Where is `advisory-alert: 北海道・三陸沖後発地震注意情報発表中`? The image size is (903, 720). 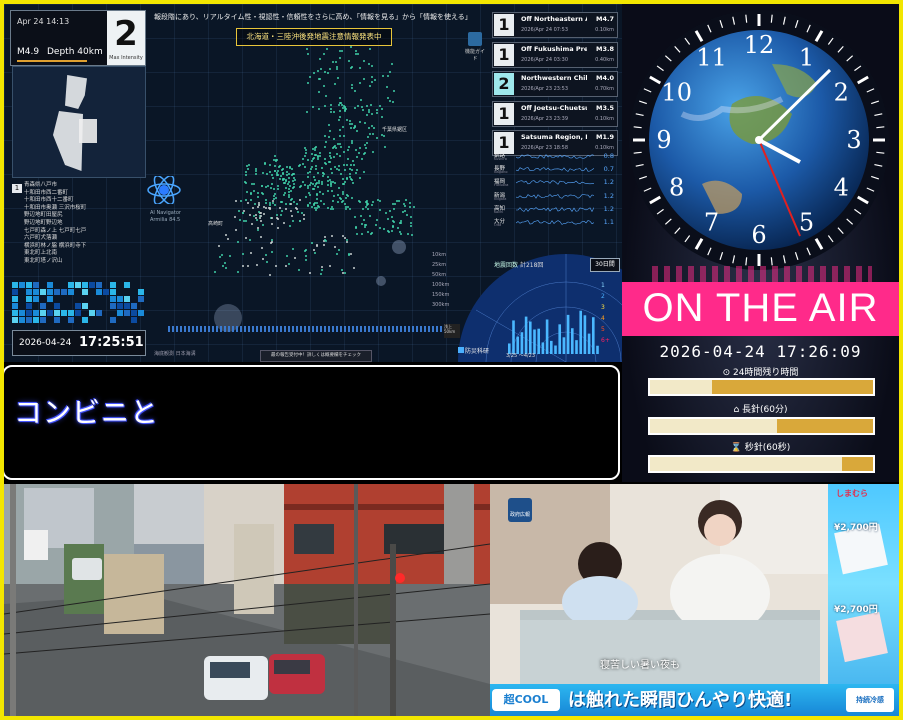
advisory-alert: 北海道・三陸沖後発地震注意情報発表中 is located at coordinates (314, 37).